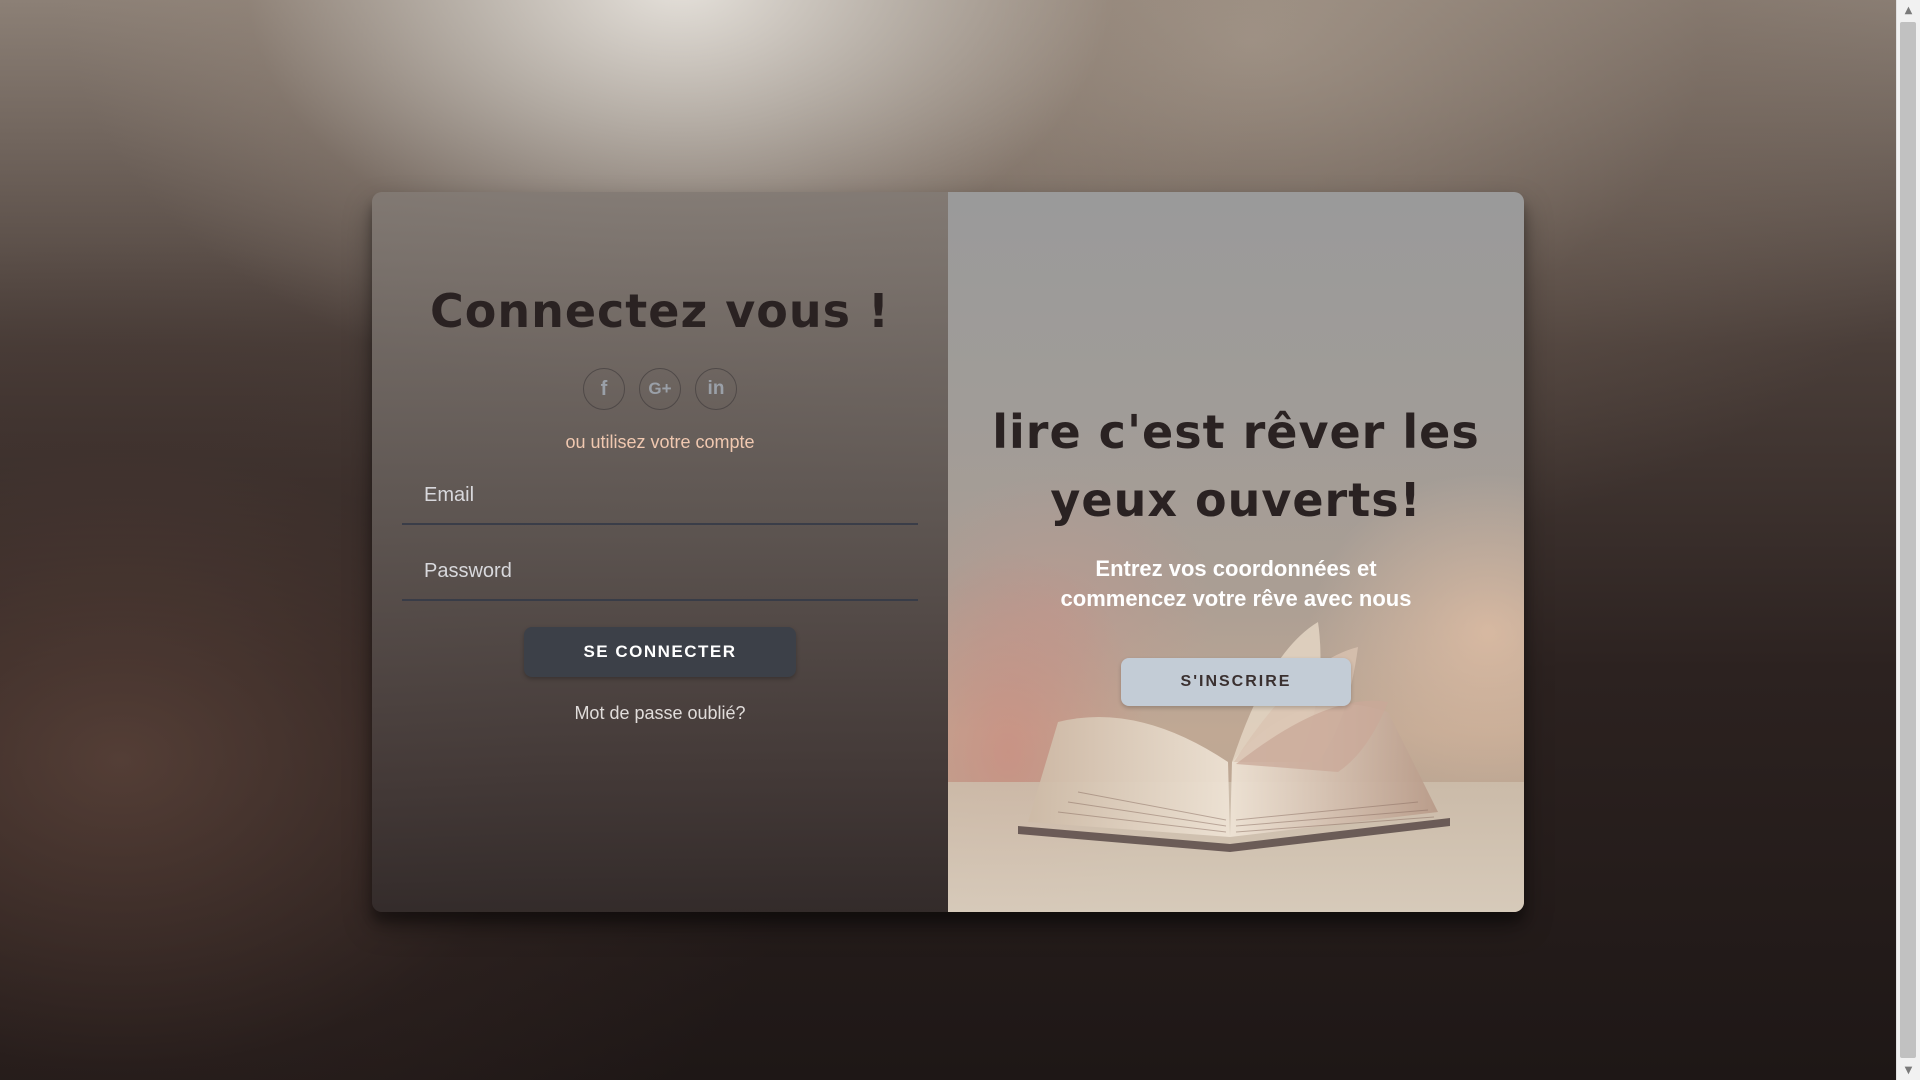 This screenshot has height=1080, width=1920. What do you see at coordinates (660, 442) in the screenshot?
I see `alt-login-text: ou utilisez votre compte` at bounding box center [660, 442].